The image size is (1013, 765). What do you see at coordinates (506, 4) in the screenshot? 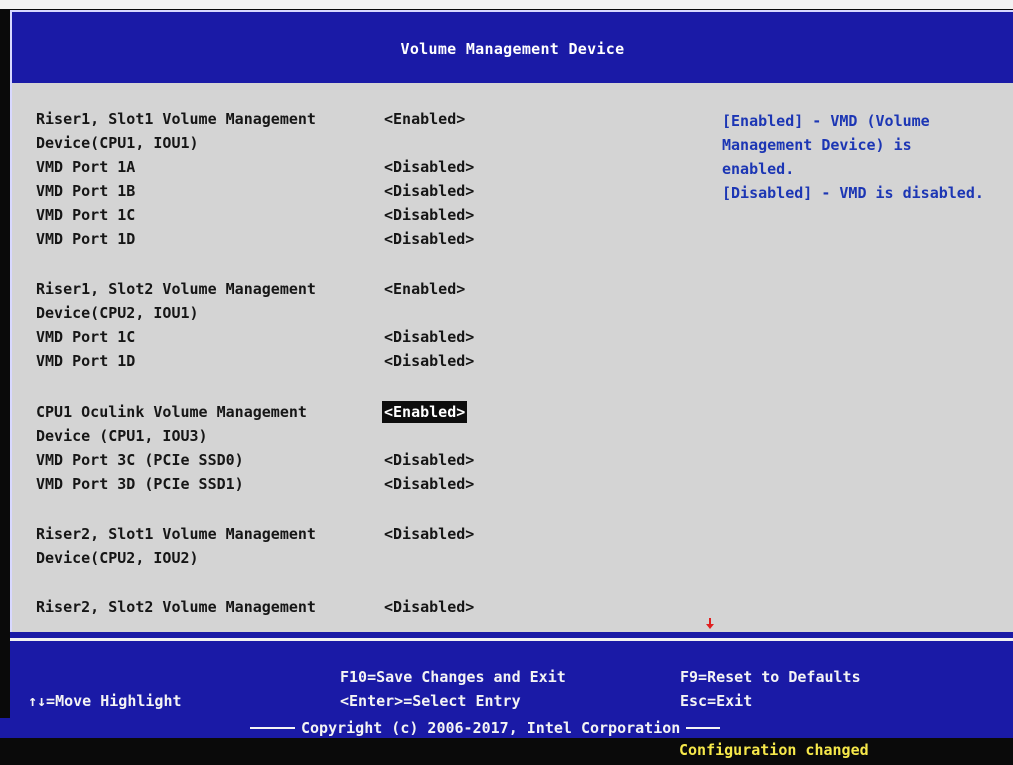
I see `top-edge` at bounding box center [506, 4].